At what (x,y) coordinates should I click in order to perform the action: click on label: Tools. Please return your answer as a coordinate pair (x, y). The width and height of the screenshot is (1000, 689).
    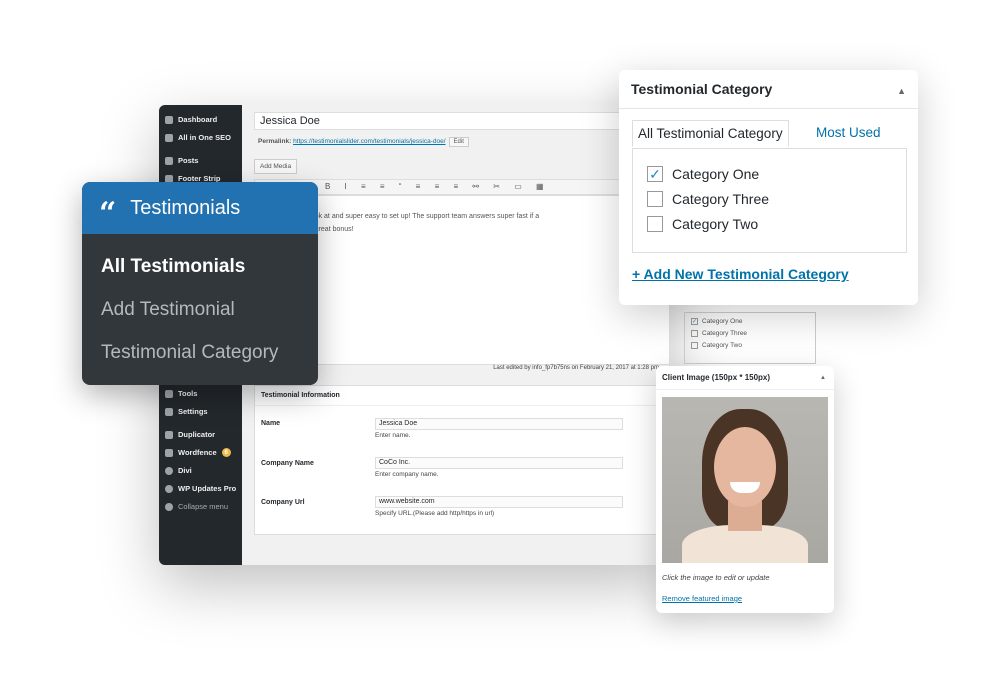
    Looking at the image, I should click on (188, 393).